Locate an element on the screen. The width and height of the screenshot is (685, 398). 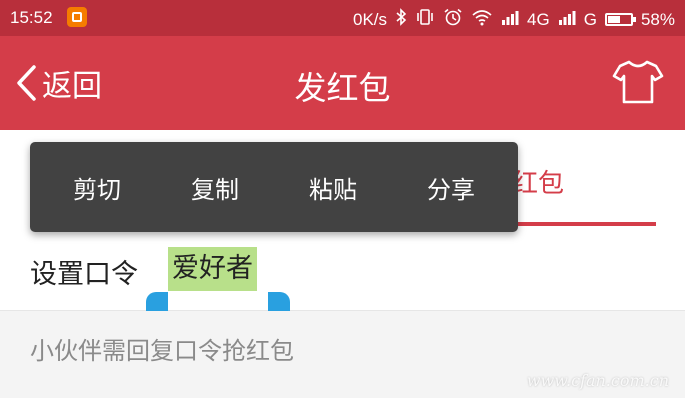
vibrate-icon is located at coordinates (425, 19).